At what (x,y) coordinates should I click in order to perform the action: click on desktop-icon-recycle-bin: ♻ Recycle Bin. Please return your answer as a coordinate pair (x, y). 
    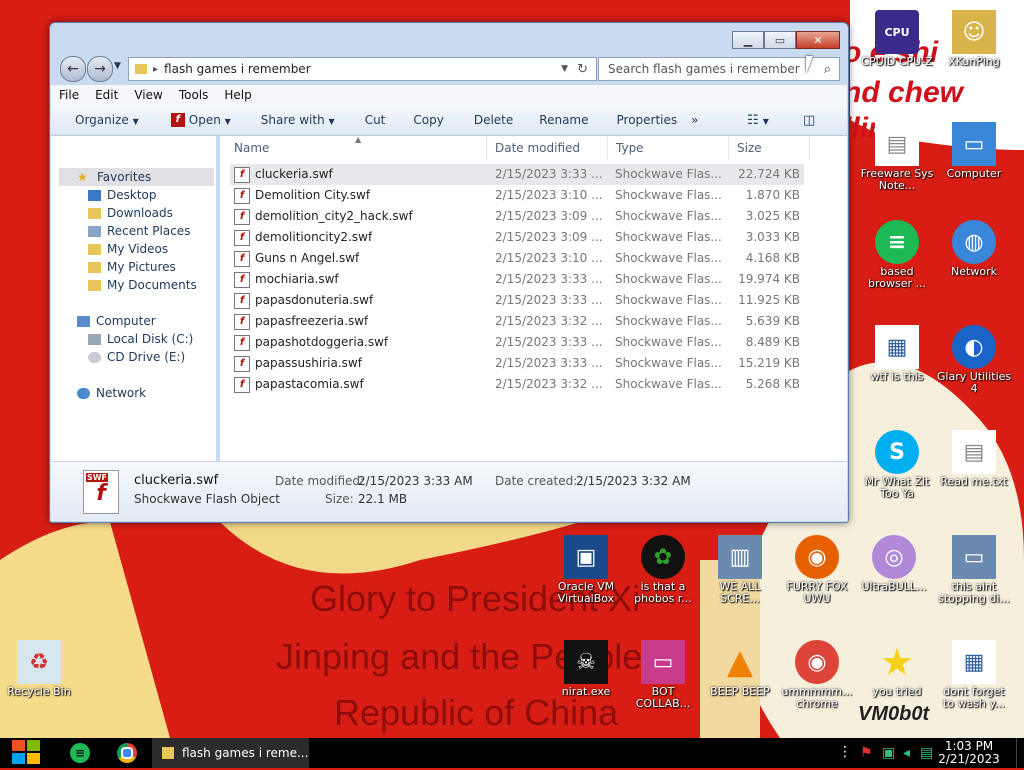
    Looking at the image, I should click on (39, 669).